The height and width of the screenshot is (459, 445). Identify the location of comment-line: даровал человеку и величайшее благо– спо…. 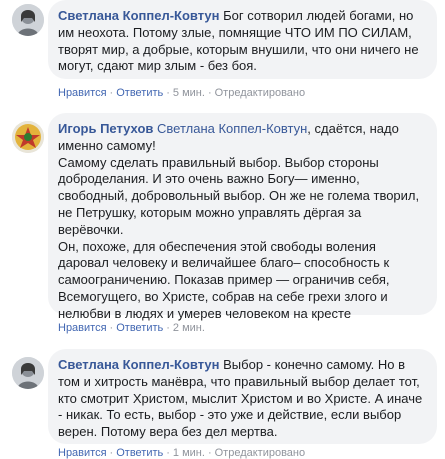
(224, 263).